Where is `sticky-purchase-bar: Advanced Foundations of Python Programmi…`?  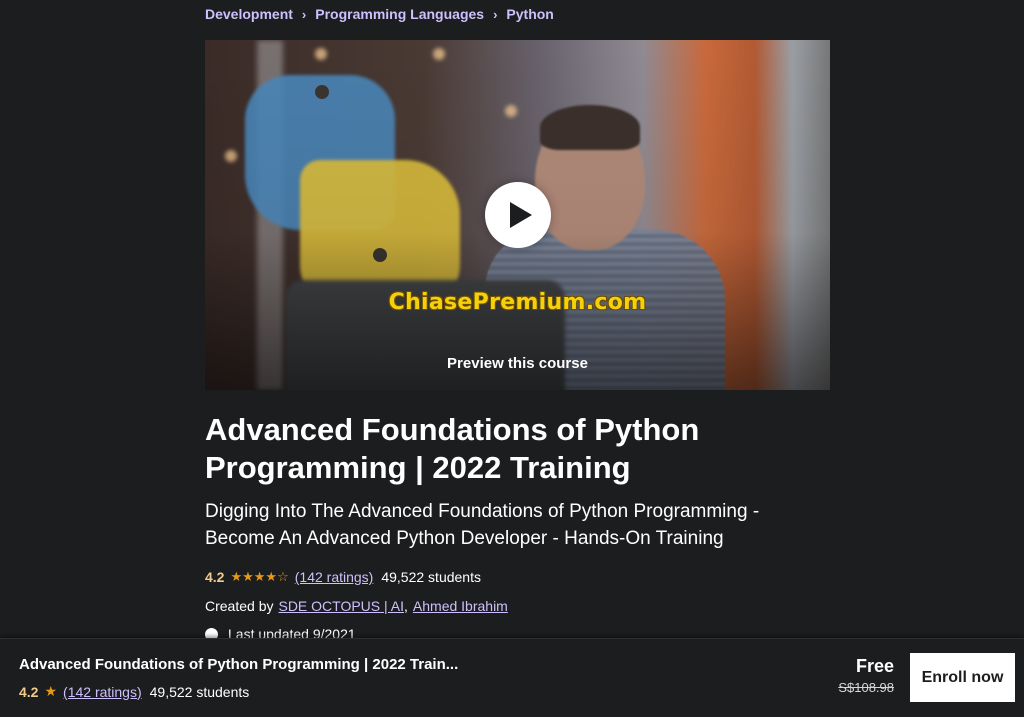
sticky-purchase-bar: Advanced Foundations of Python Programmi… is located at coordinates (512, 677).